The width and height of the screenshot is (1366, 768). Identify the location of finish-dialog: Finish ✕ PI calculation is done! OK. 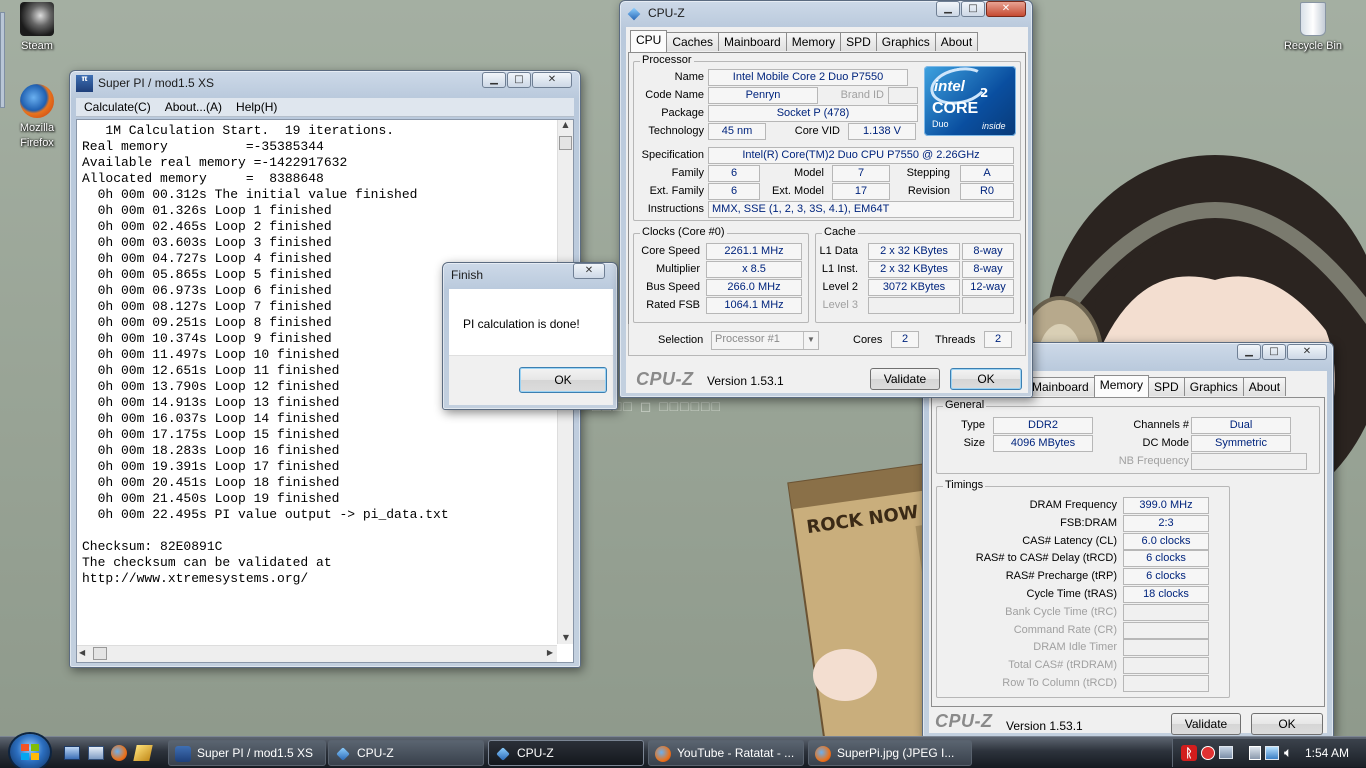
(530, 336).